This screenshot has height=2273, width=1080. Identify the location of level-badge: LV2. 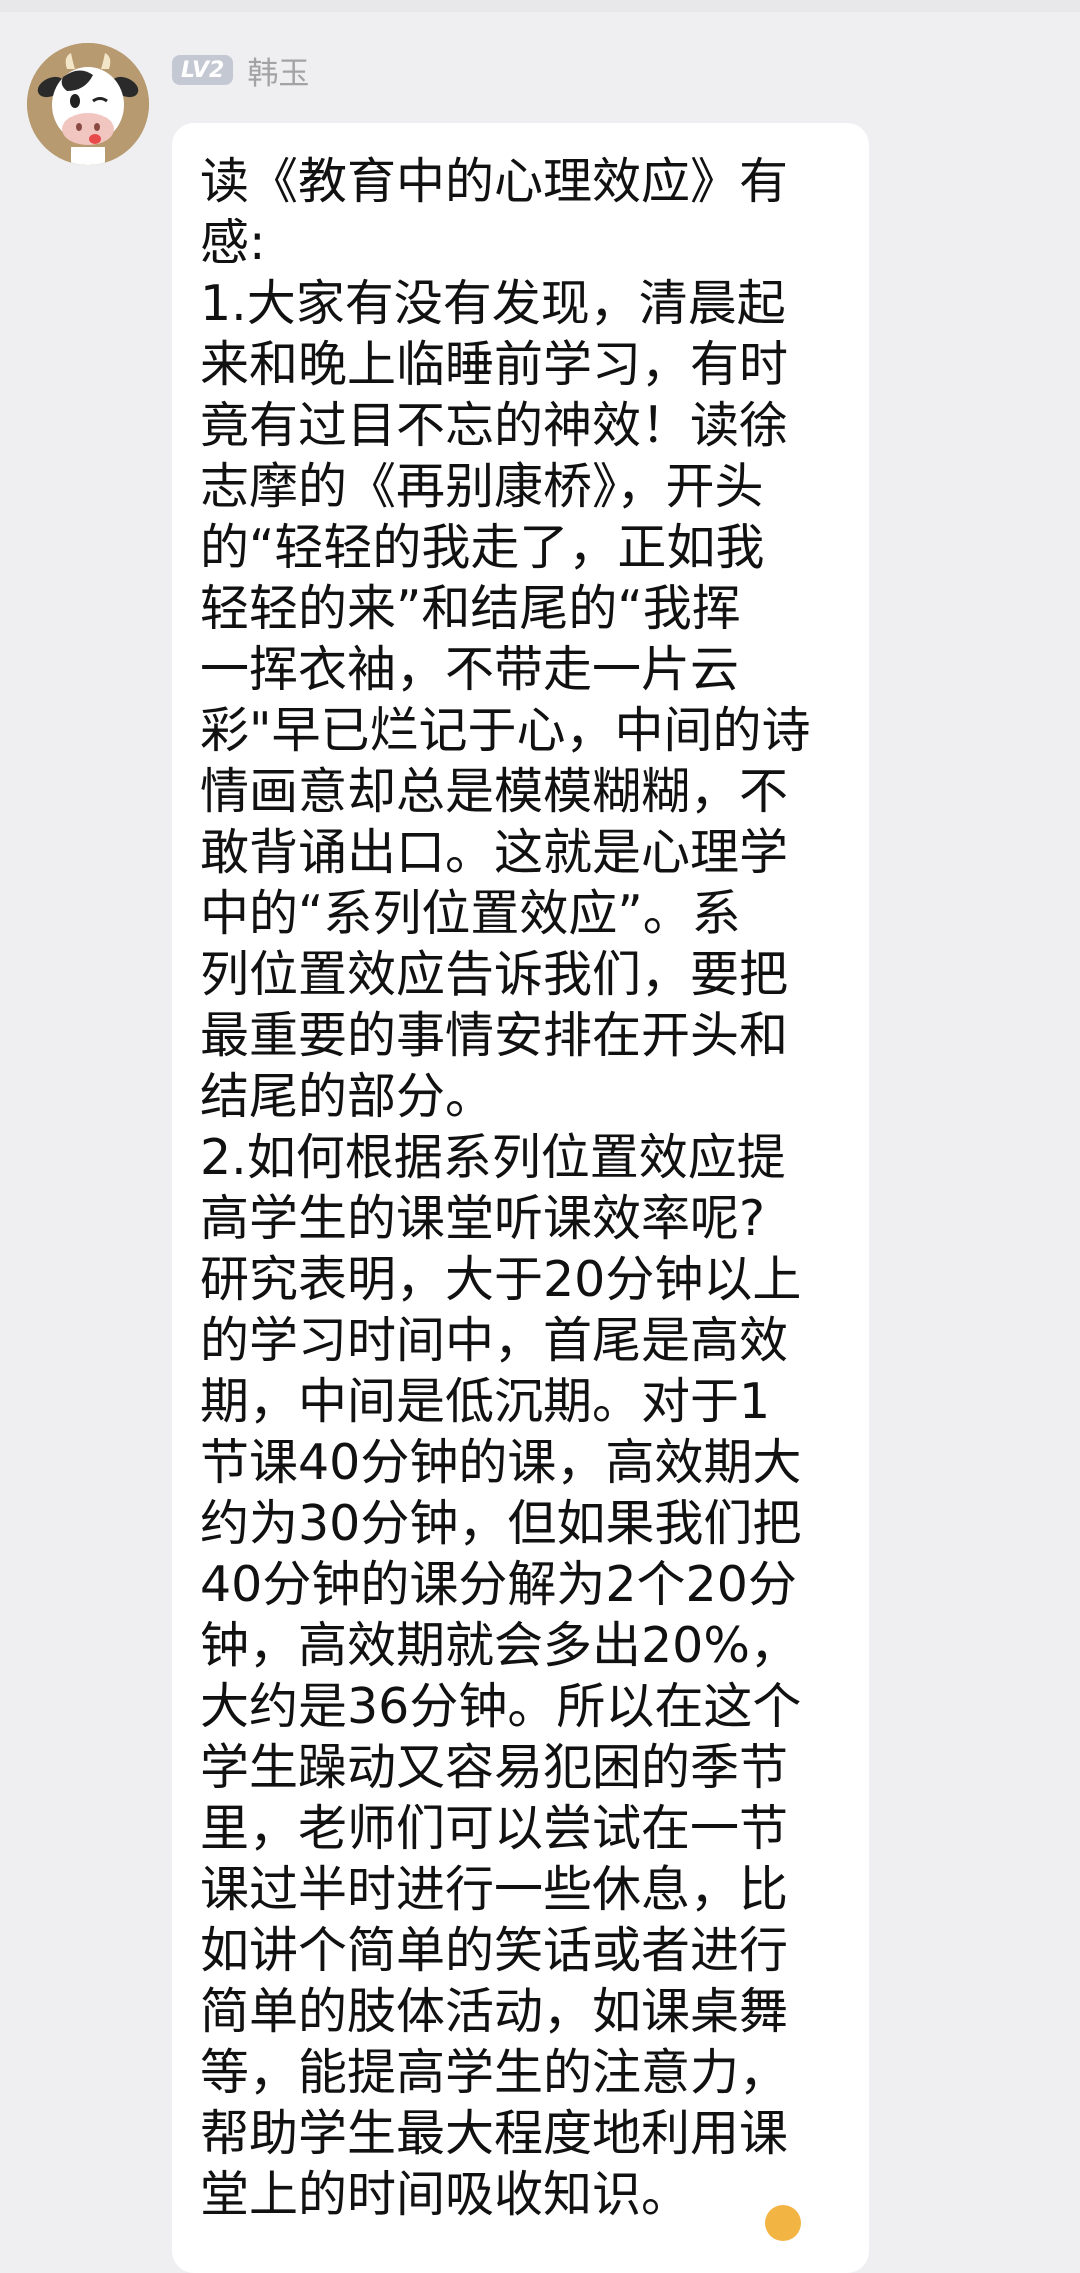
(203, 70).